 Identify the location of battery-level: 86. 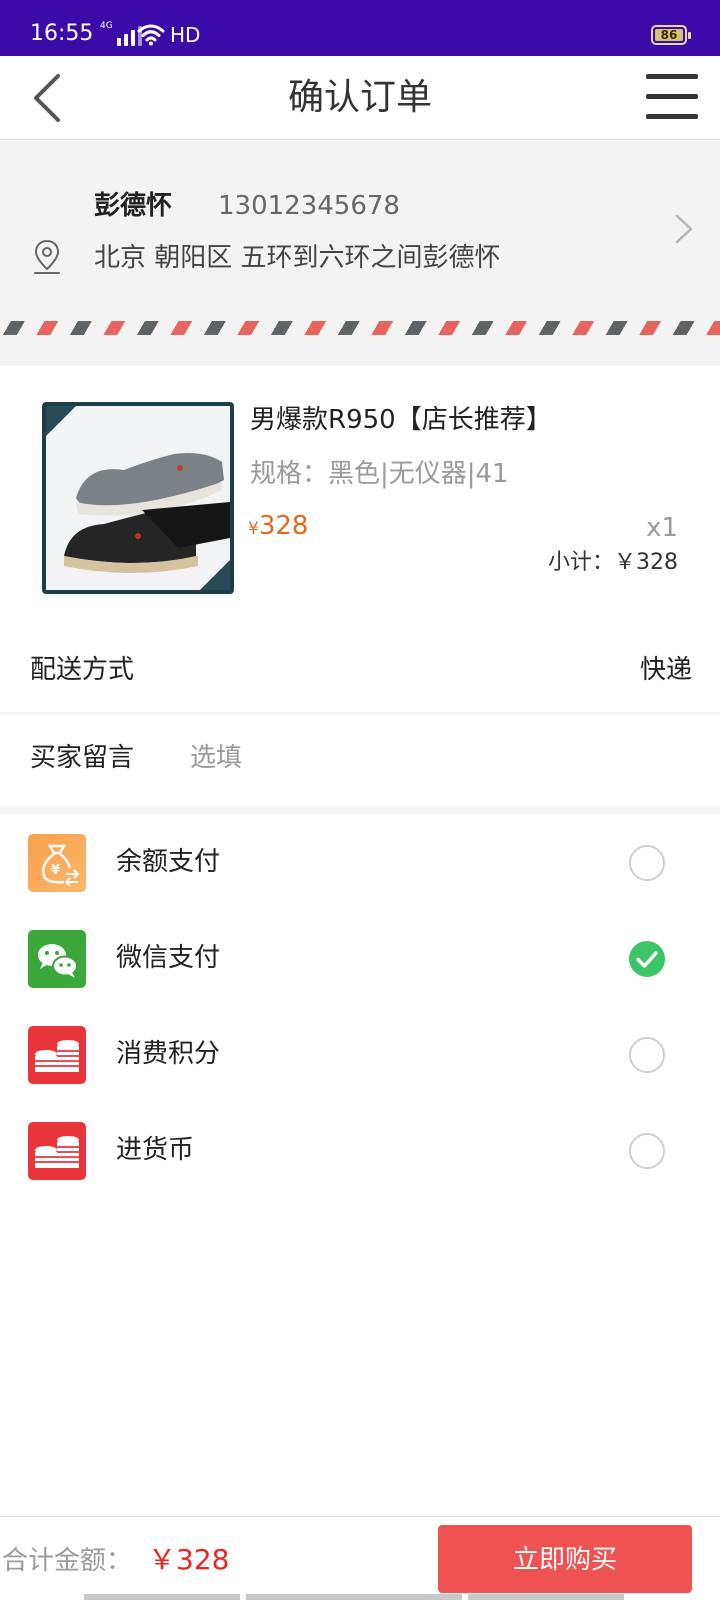
(669, 35).